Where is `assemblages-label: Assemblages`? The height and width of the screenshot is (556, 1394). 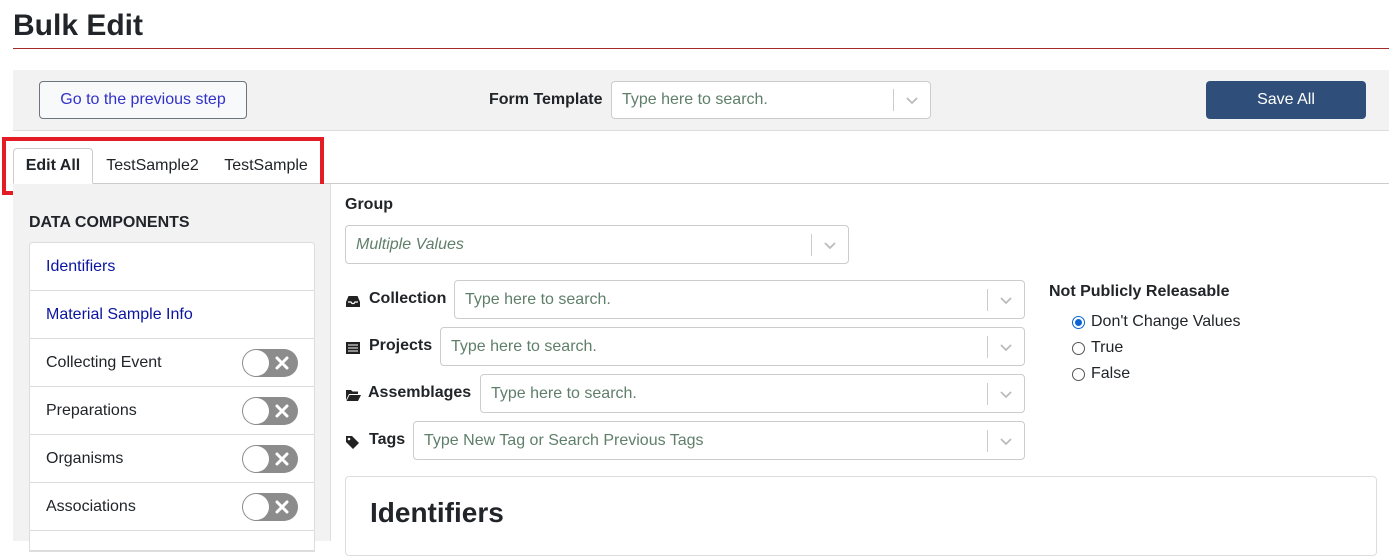
assemblages-label: Assemblages is located at coordinates (420, 392).